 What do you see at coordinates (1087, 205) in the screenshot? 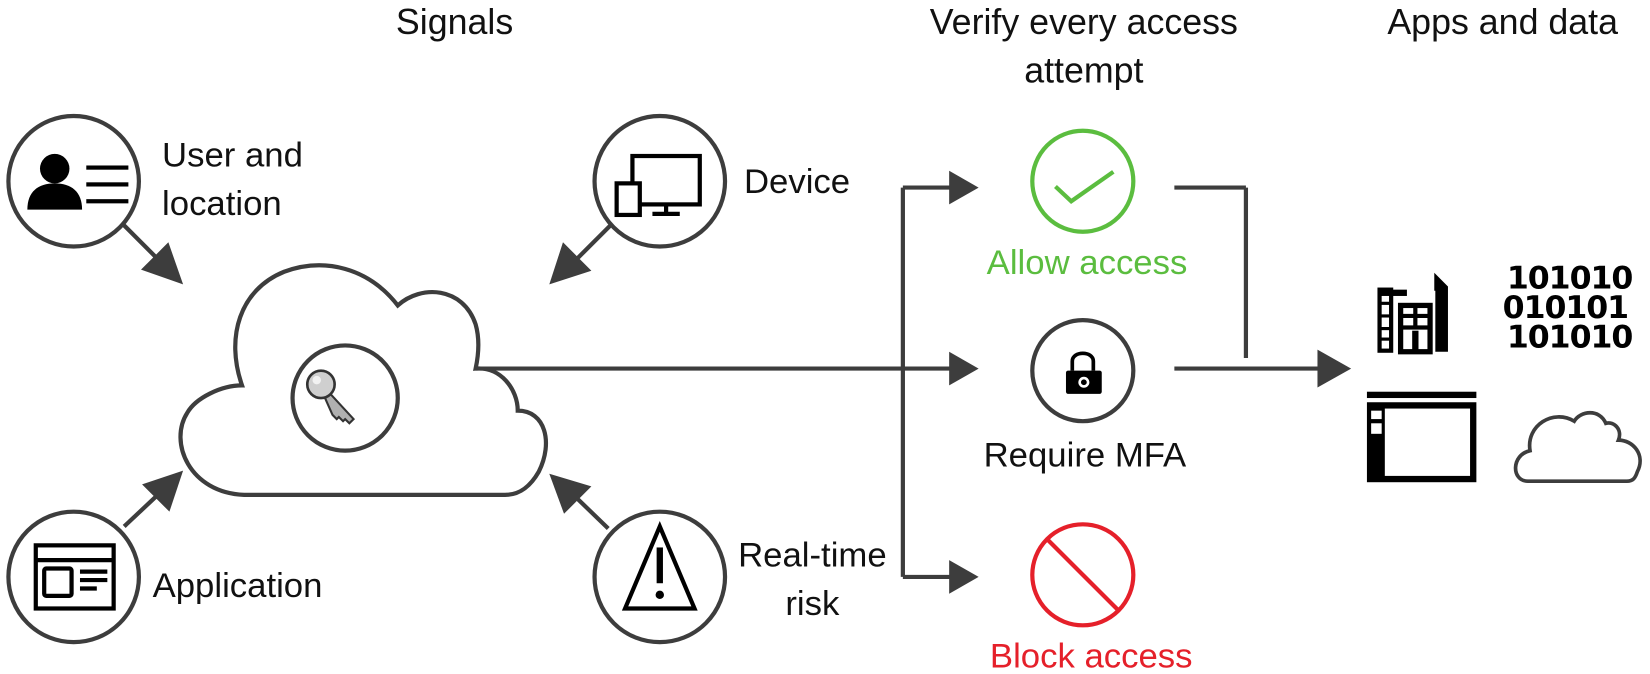
I see `decision-allow: Allow access` at bounding box center [1087, 205].